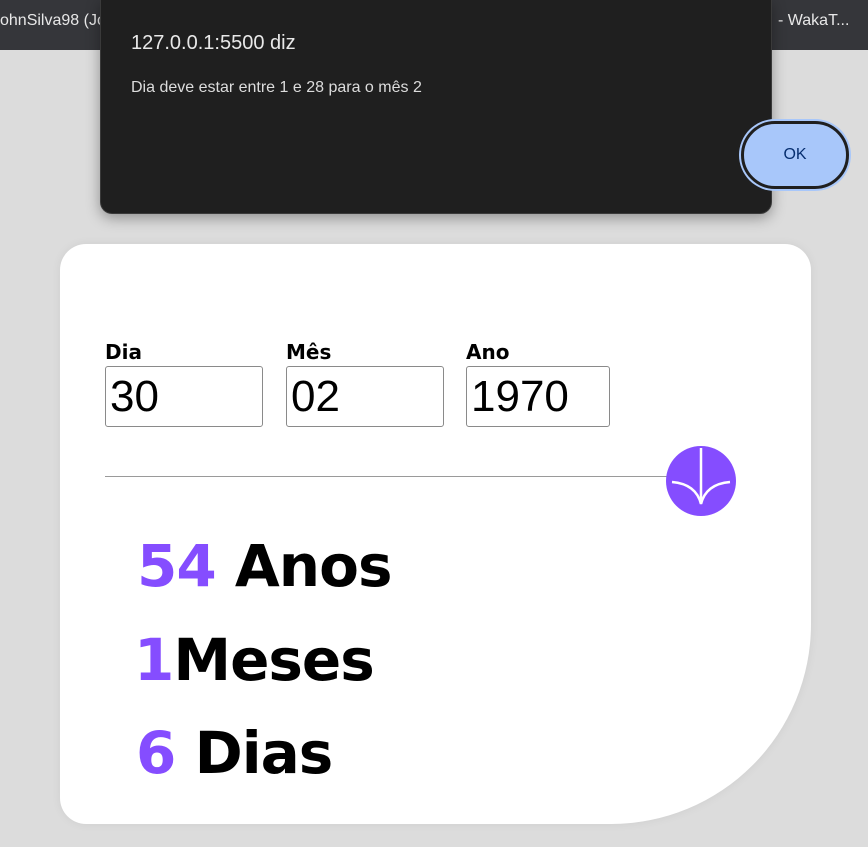  Describe the element at coordinates (309, 352) in the screenshot. I see `month-label: Mês` at that location.